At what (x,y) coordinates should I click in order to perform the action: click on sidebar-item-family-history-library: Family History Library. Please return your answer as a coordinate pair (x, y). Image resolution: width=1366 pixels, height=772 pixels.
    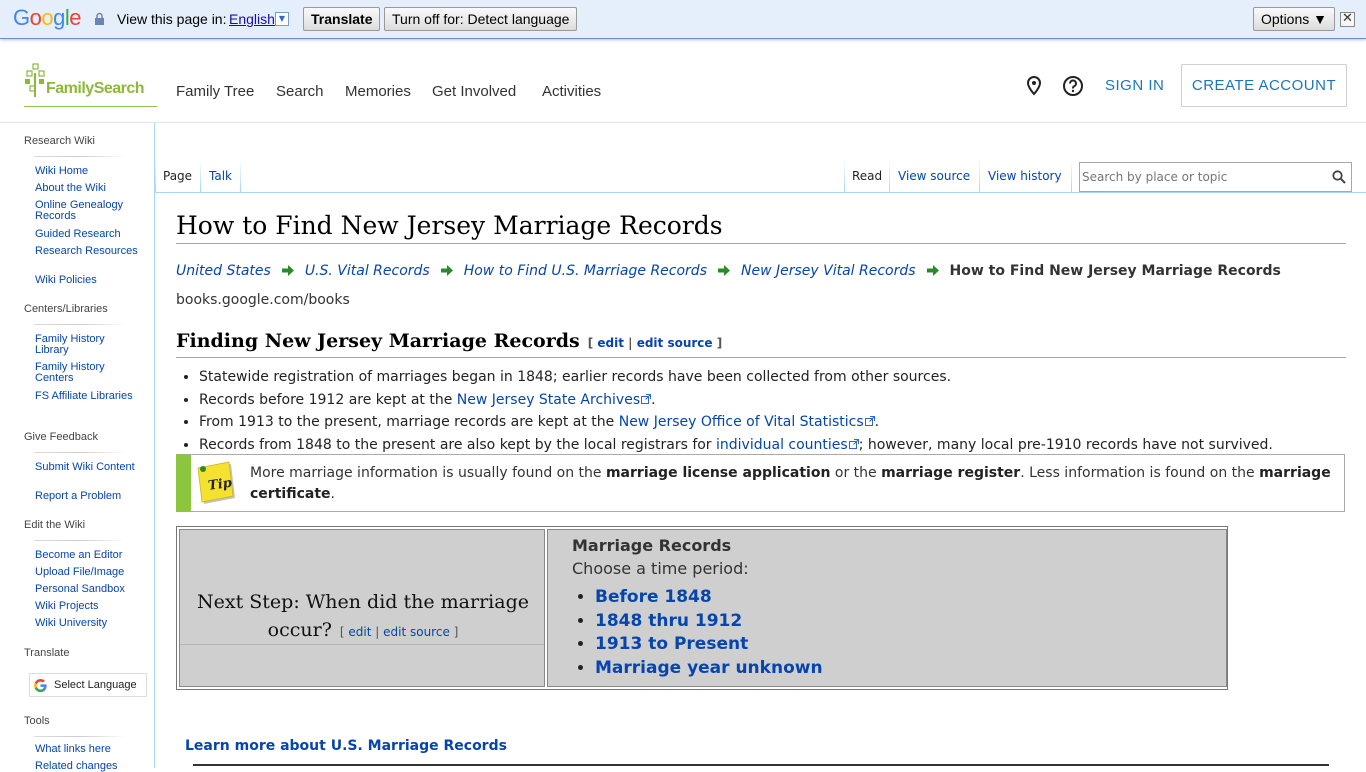
    Looking at the image, I should click on (87, 345).